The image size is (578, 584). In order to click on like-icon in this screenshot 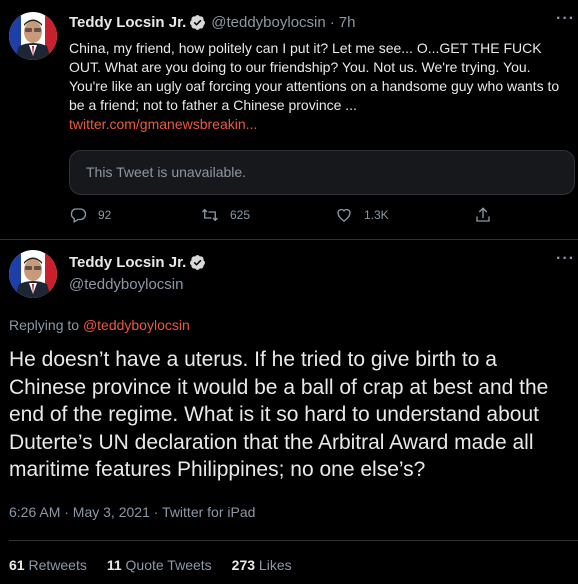, I will do `click(344, 215)`.